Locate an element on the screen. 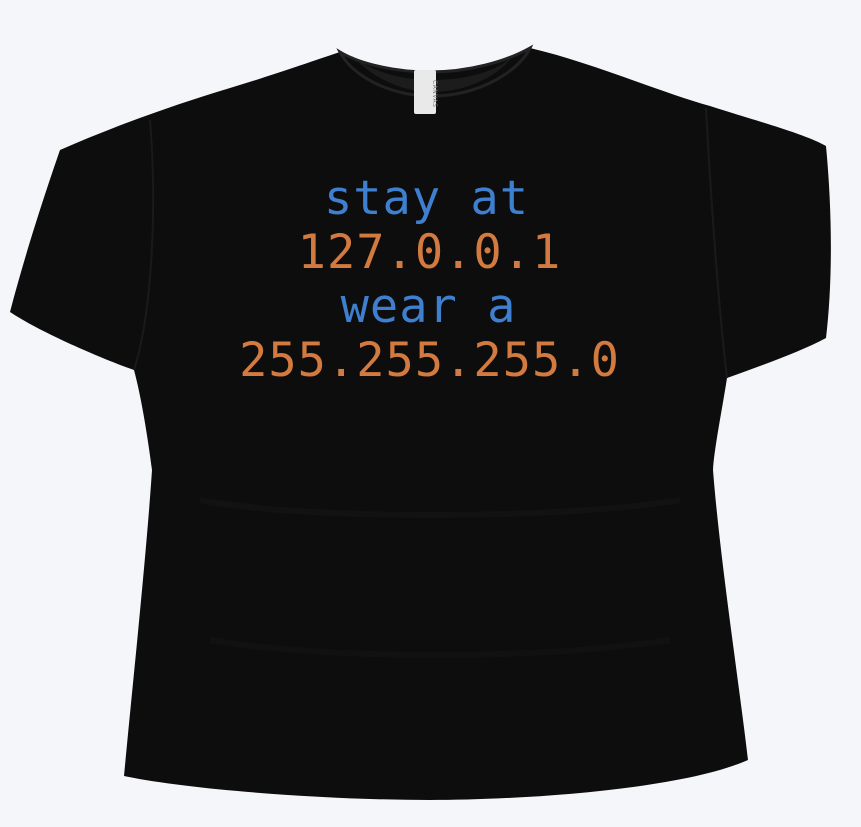 The image size is (861, 827). neck-label-text: CANVAS is located at coordinates (434, 94).